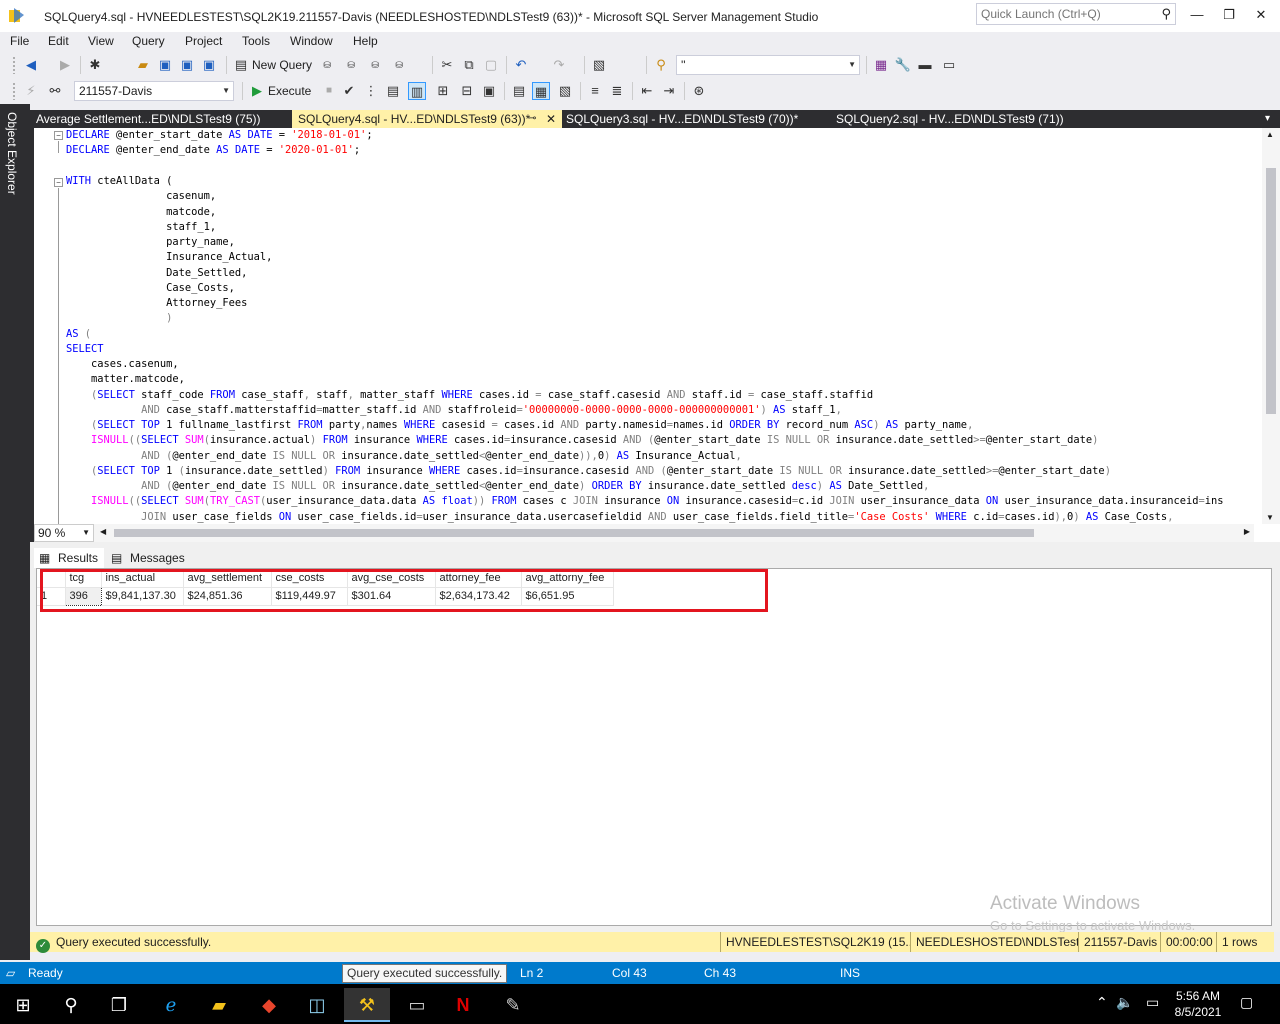  What do you see at coordinates (327, 65) in the screenshot?
I see `mdx-query-icon: ⛁` at bounding box center [327, 65].